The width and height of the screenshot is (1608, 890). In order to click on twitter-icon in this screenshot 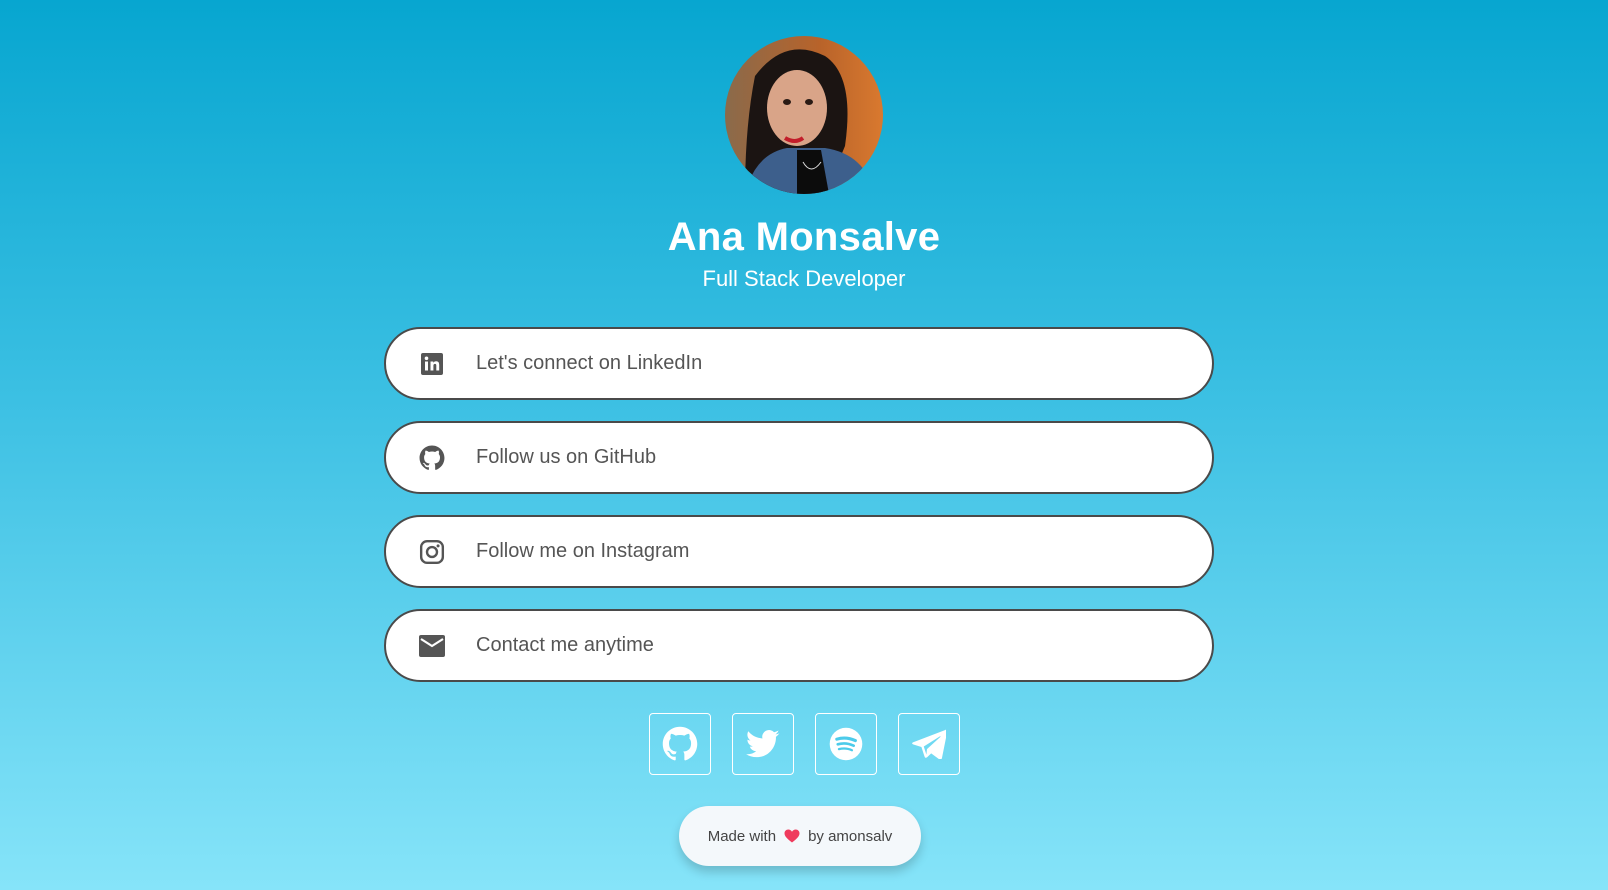, I will do `click(762, 743)`.